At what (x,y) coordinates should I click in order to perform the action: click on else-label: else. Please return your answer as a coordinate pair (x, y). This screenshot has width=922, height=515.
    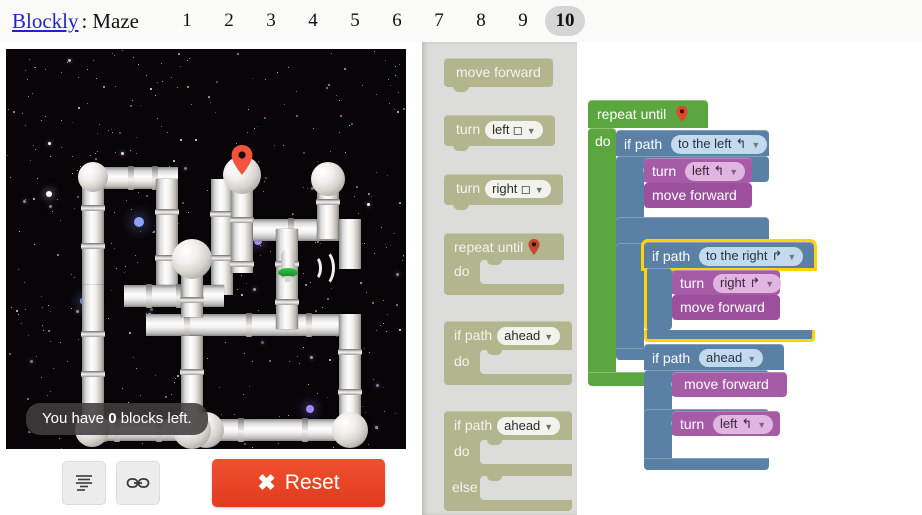
    Looking at the image, I should click on (465, 487).